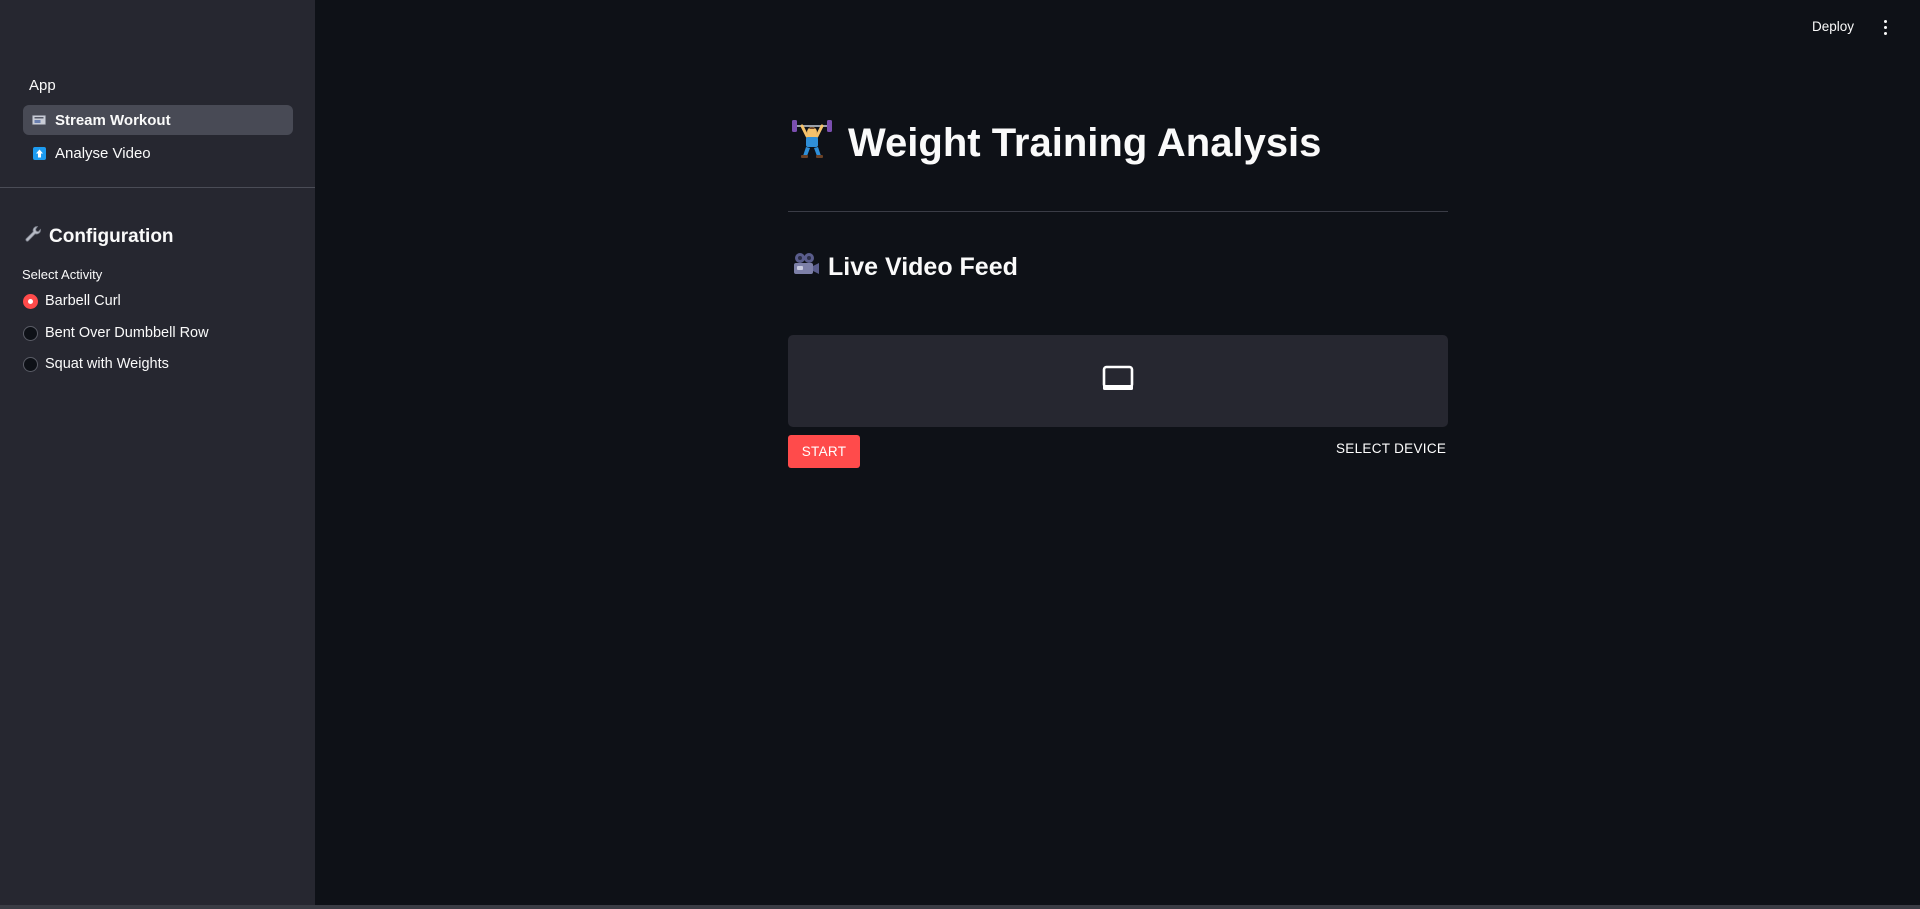 The height and width of the screenshot is (909, 1920). I want to click on deploy-button: Deploy, so click(1833, 26).